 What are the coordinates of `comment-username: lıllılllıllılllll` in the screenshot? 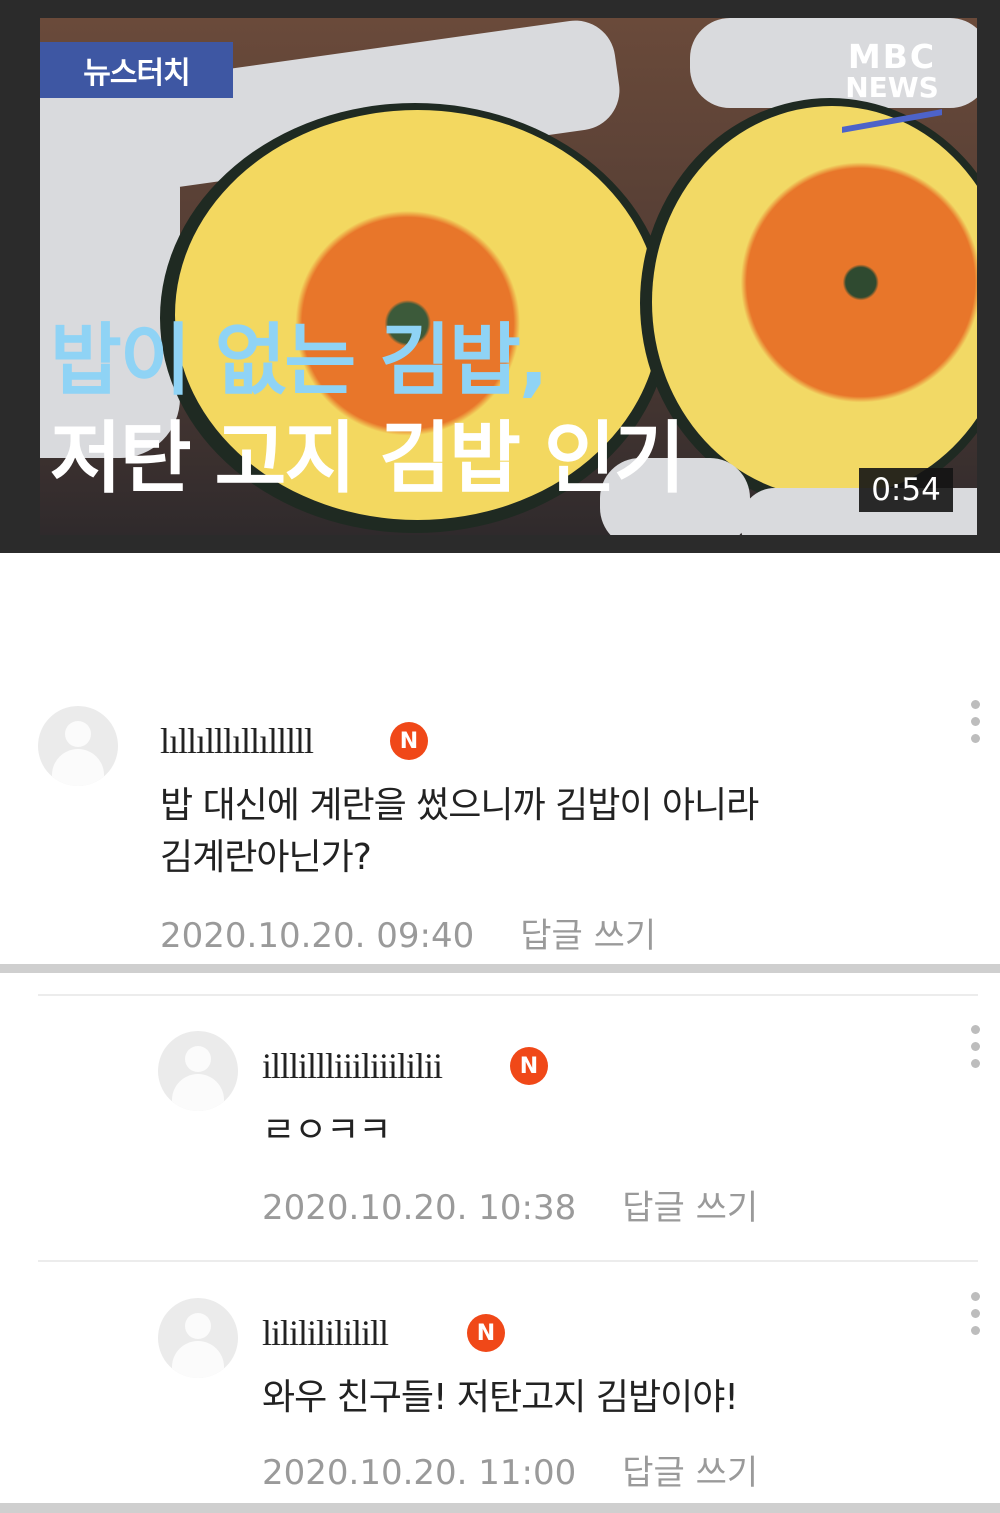 It's located at (237, 741).